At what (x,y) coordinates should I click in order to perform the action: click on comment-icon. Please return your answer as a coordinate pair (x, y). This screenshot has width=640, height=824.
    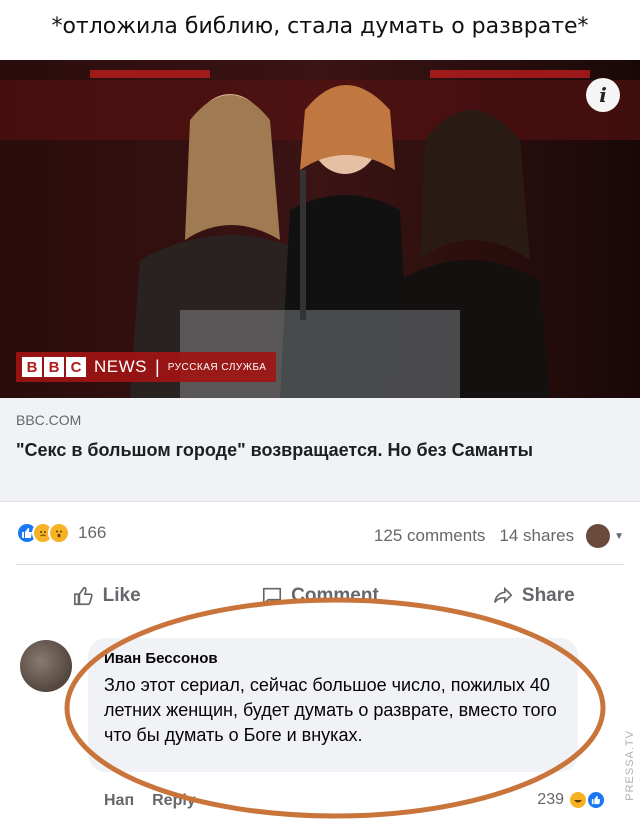
    Looking at the image, I should click on (272, 596).